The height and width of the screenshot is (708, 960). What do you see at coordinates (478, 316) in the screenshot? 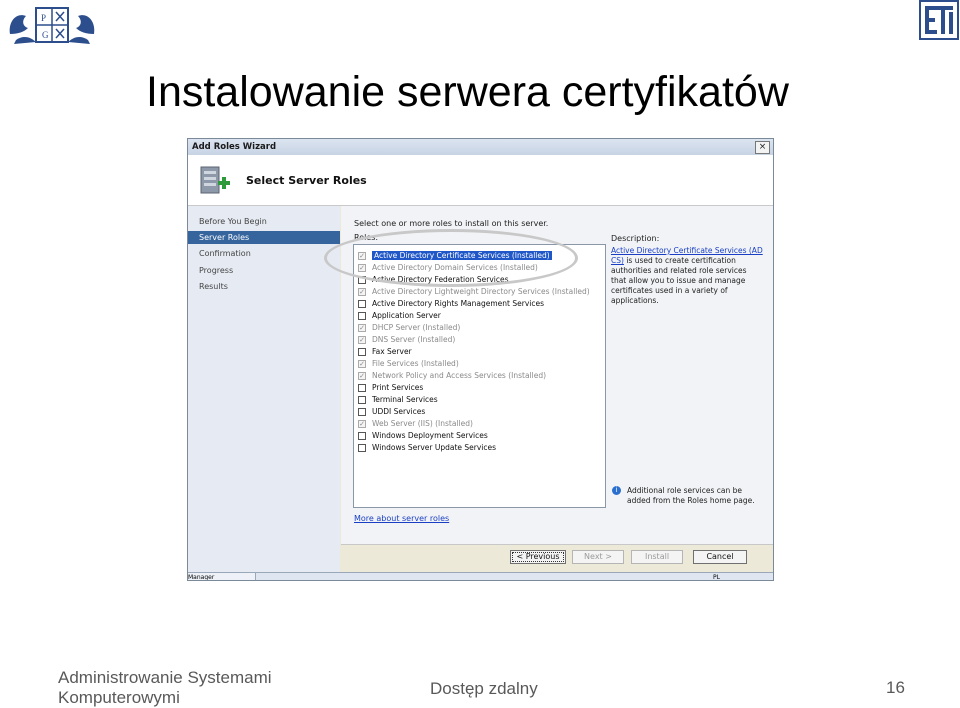
I see `role-item: Application Server` at bounding box center [478, 316].